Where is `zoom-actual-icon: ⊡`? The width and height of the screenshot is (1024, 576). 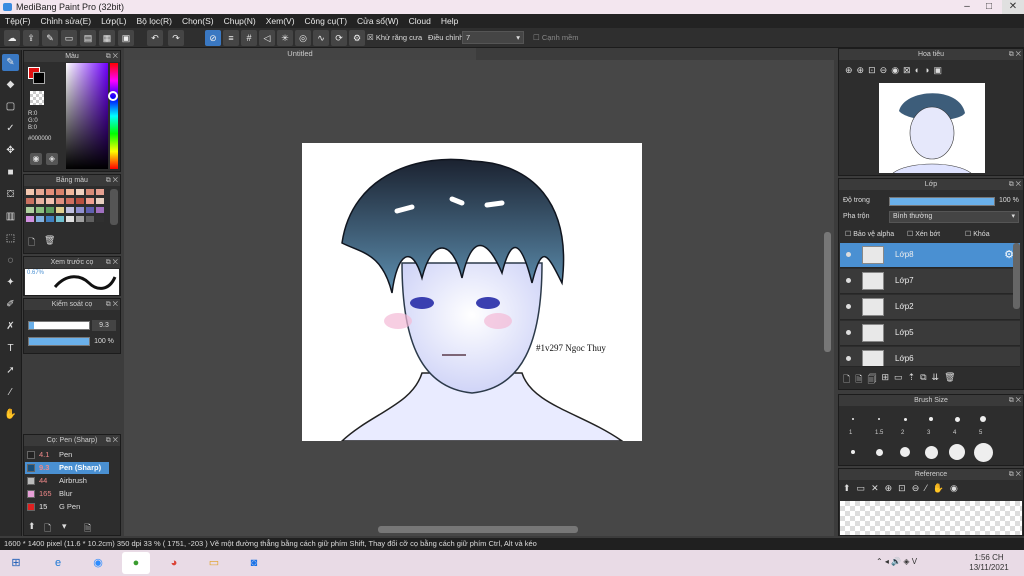
zoom-actual-icon: ⊡ is located at coordinates (872, 72).